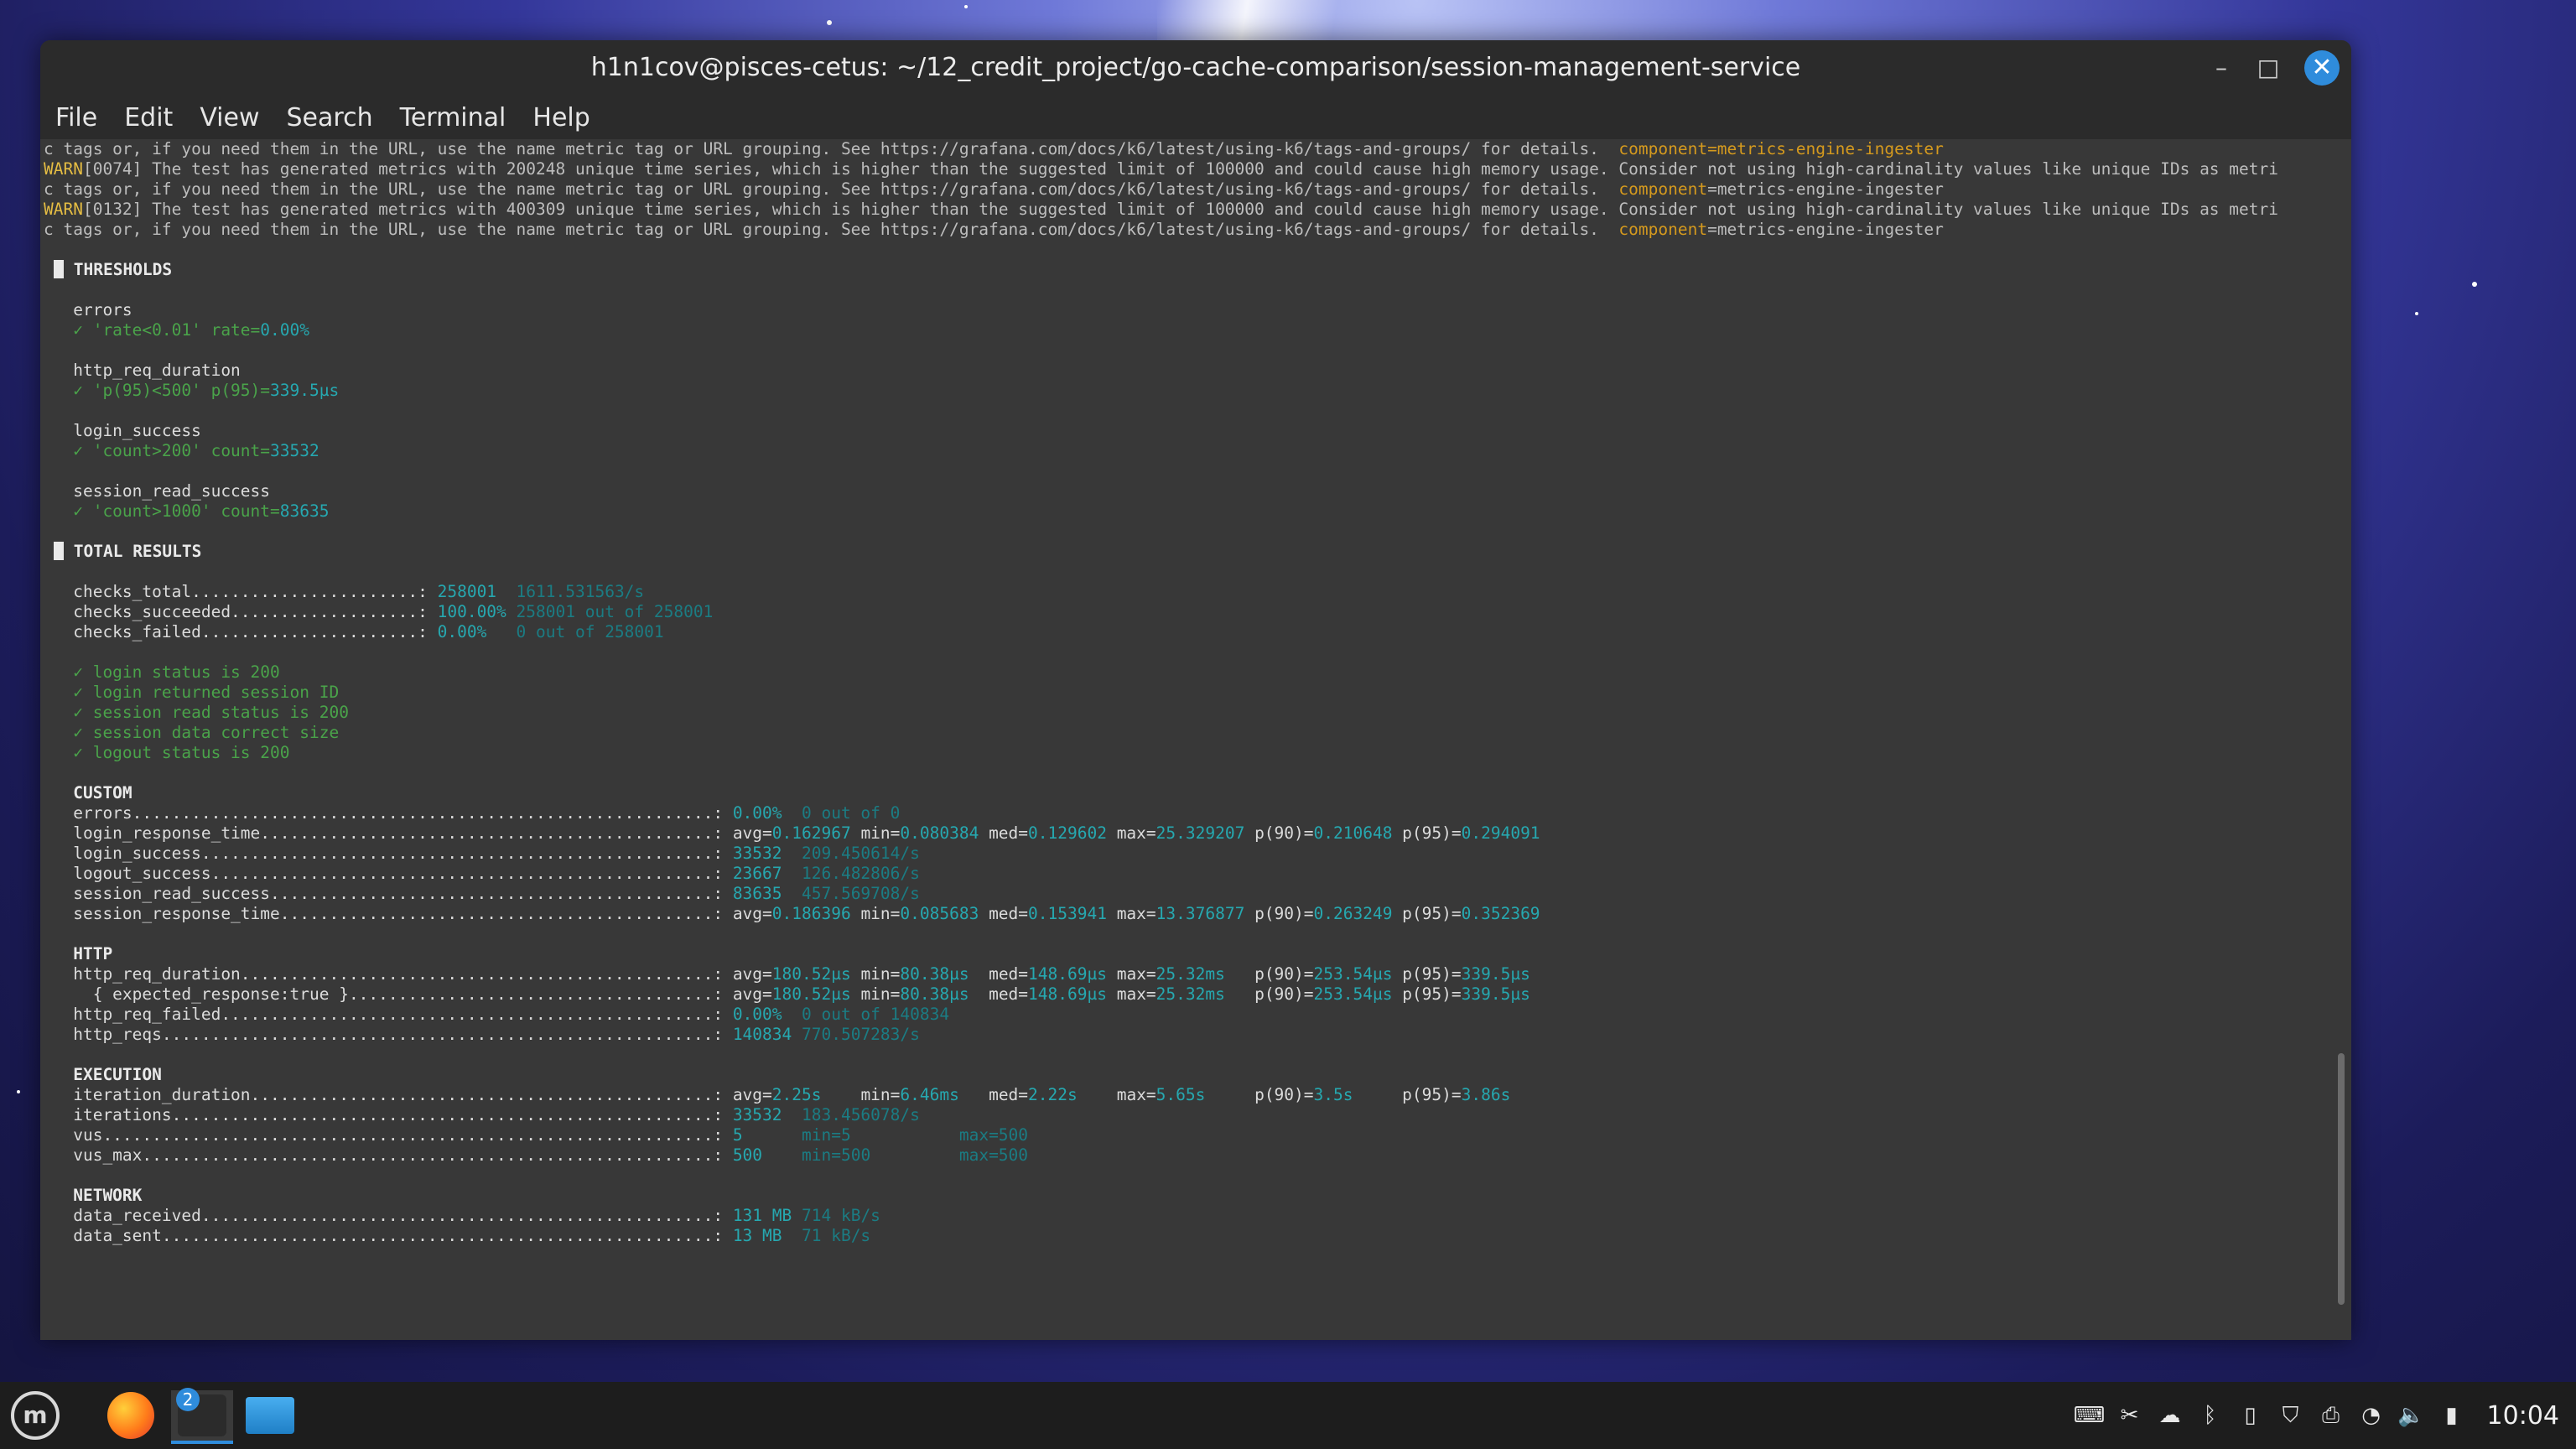  What do you see at coordinates (2251, 1415) in the screenshot?
I see `clipboard-icon: ▯` at bounding box center [2251, 1415].